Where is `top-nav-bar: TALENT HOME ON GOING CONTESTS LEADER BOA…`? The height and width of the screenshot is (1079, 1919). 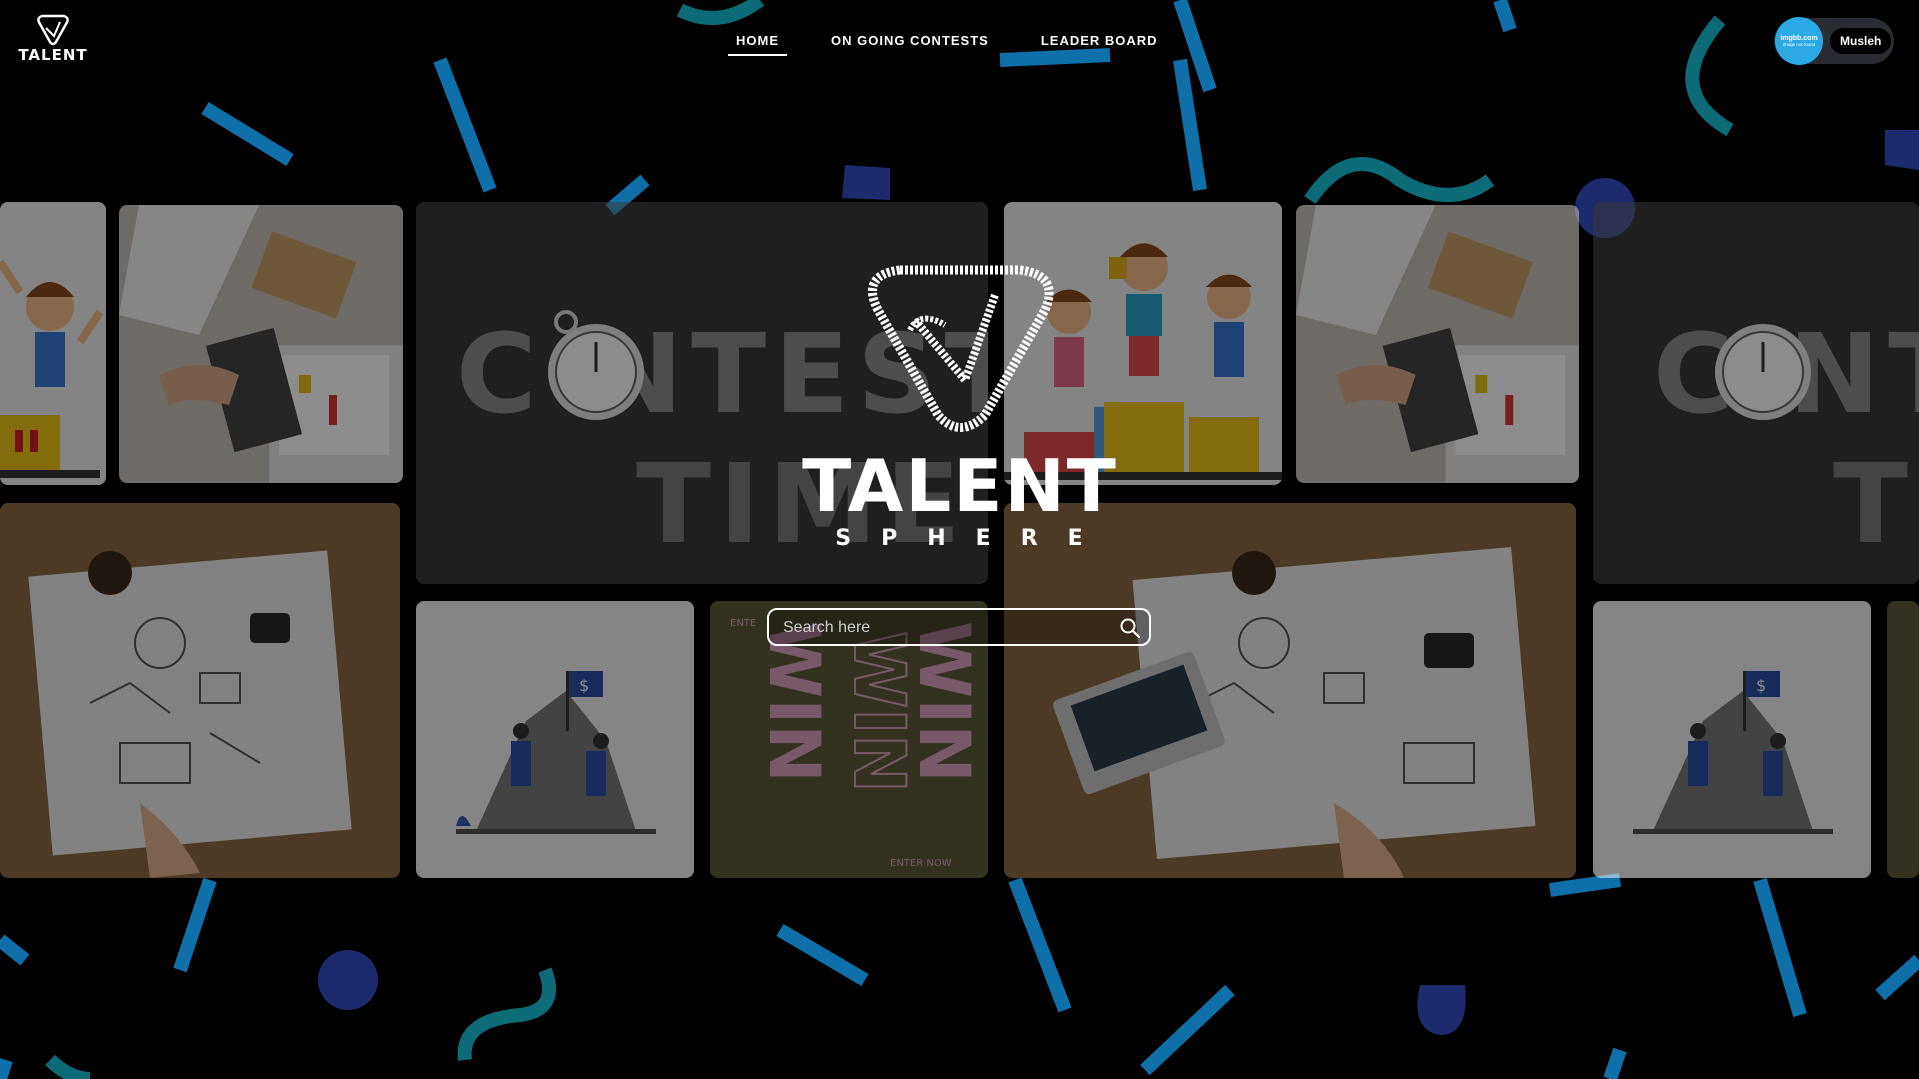
top-nav-bar: TALENT HOME ON GOING CONTESTS LEADER BOA… is located at coordinates (959, 40).